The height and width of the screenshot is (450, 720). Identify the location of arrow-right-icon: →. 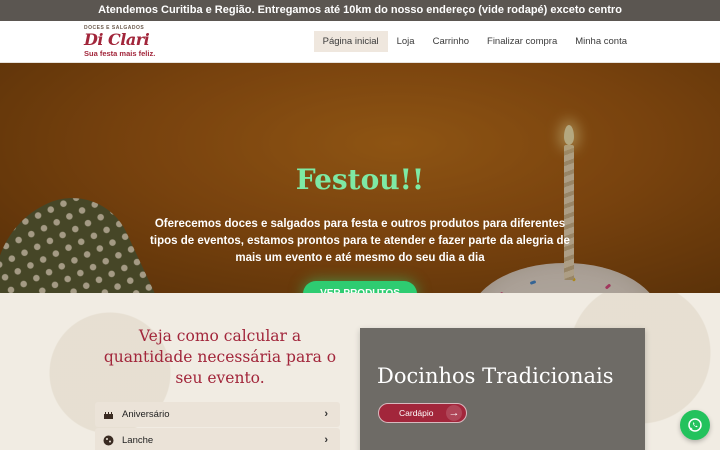
(454, 413).